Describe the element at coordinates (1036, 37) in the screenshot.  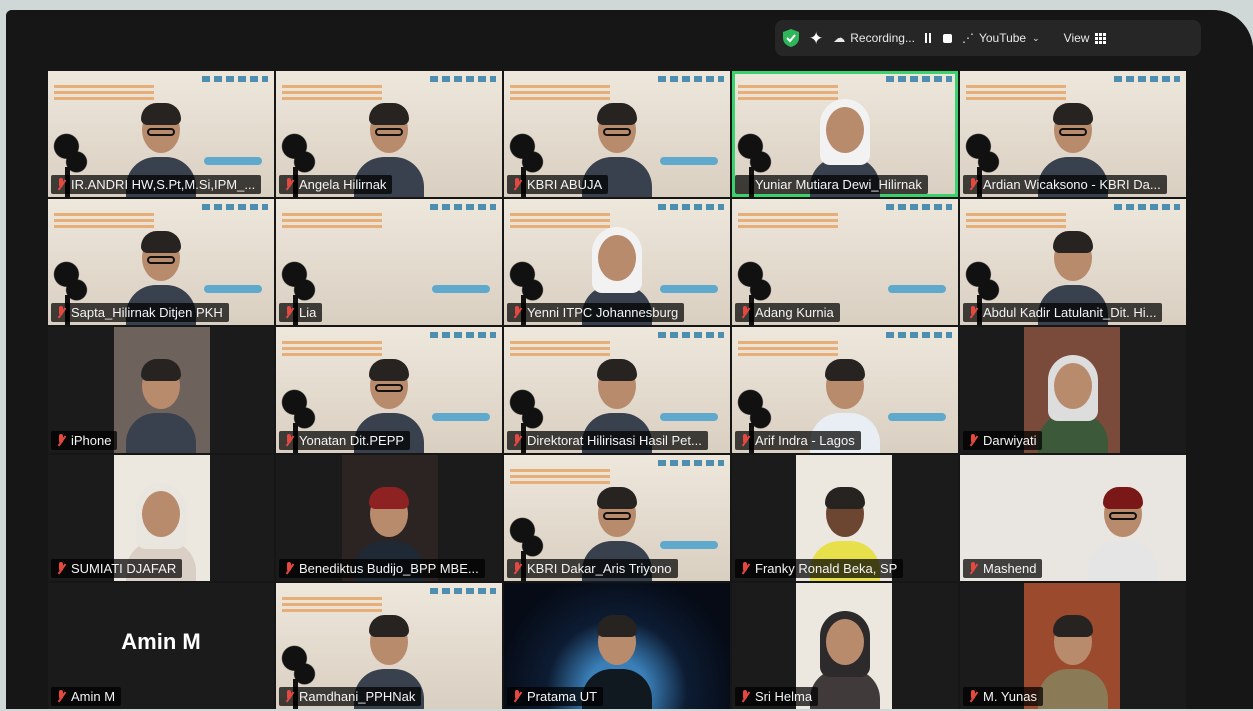
I see `chevron-down-icon: ⌄` at that location.